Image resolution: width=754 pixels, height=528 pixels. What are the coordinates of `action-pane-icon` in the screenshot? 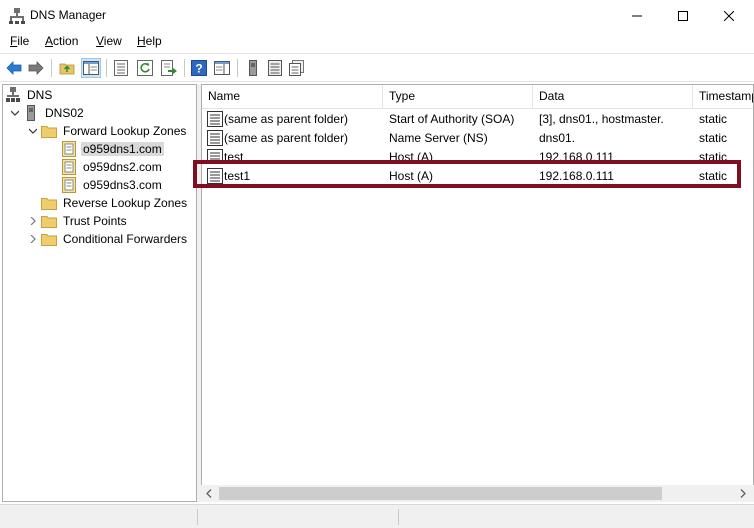 It's located at (222, 68).